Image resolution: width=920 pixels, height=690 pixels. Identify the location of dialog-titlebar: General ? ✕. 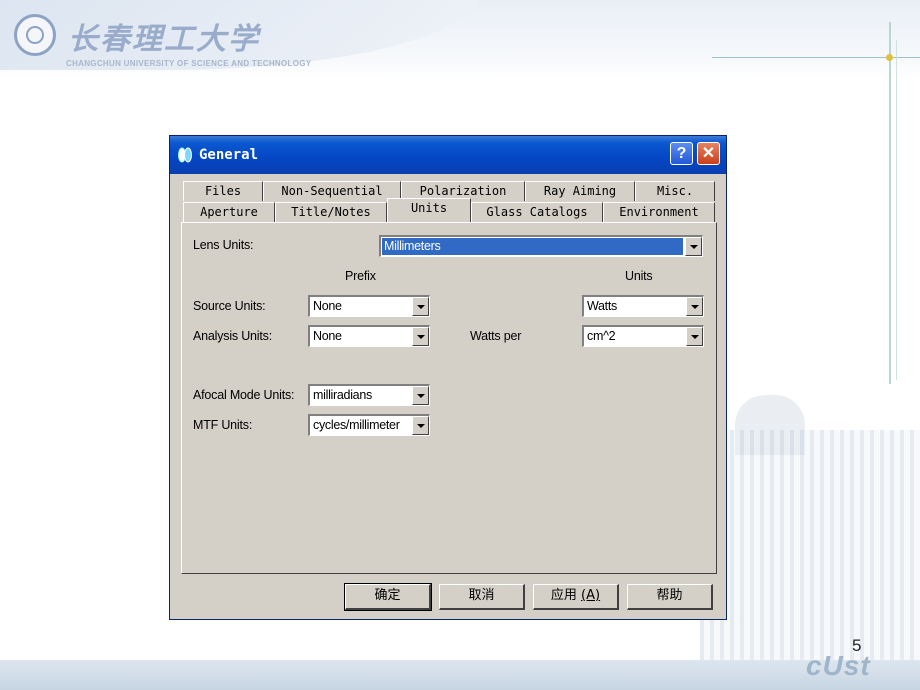
(448, 155).